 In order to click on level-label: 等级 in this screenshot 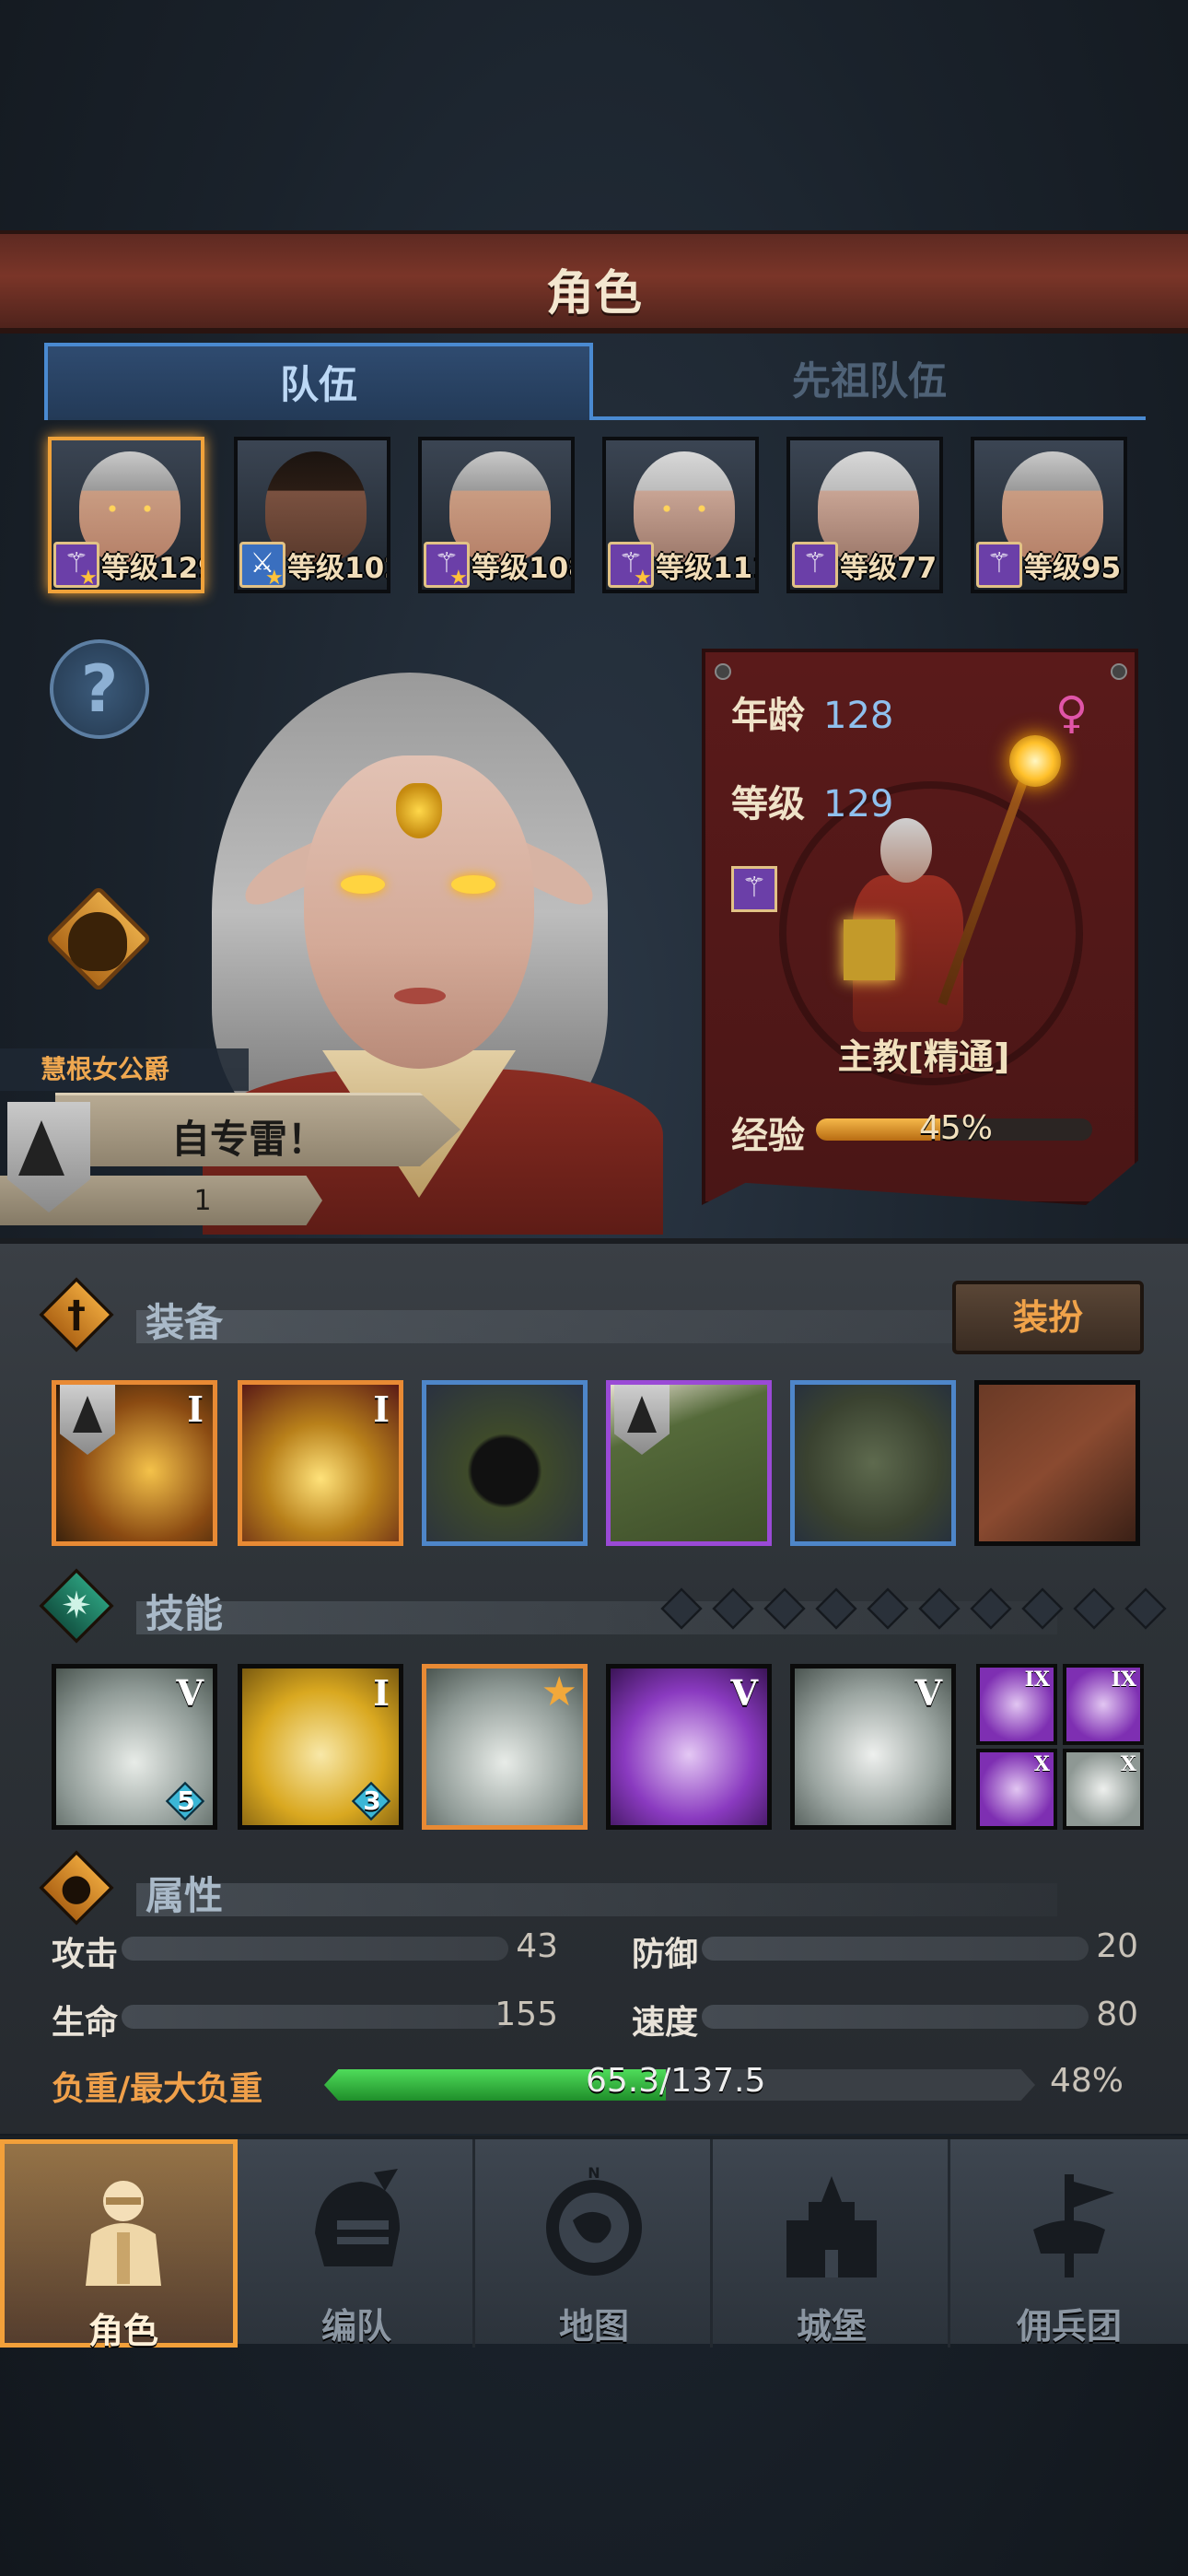, I will do `click(768, 804)`.